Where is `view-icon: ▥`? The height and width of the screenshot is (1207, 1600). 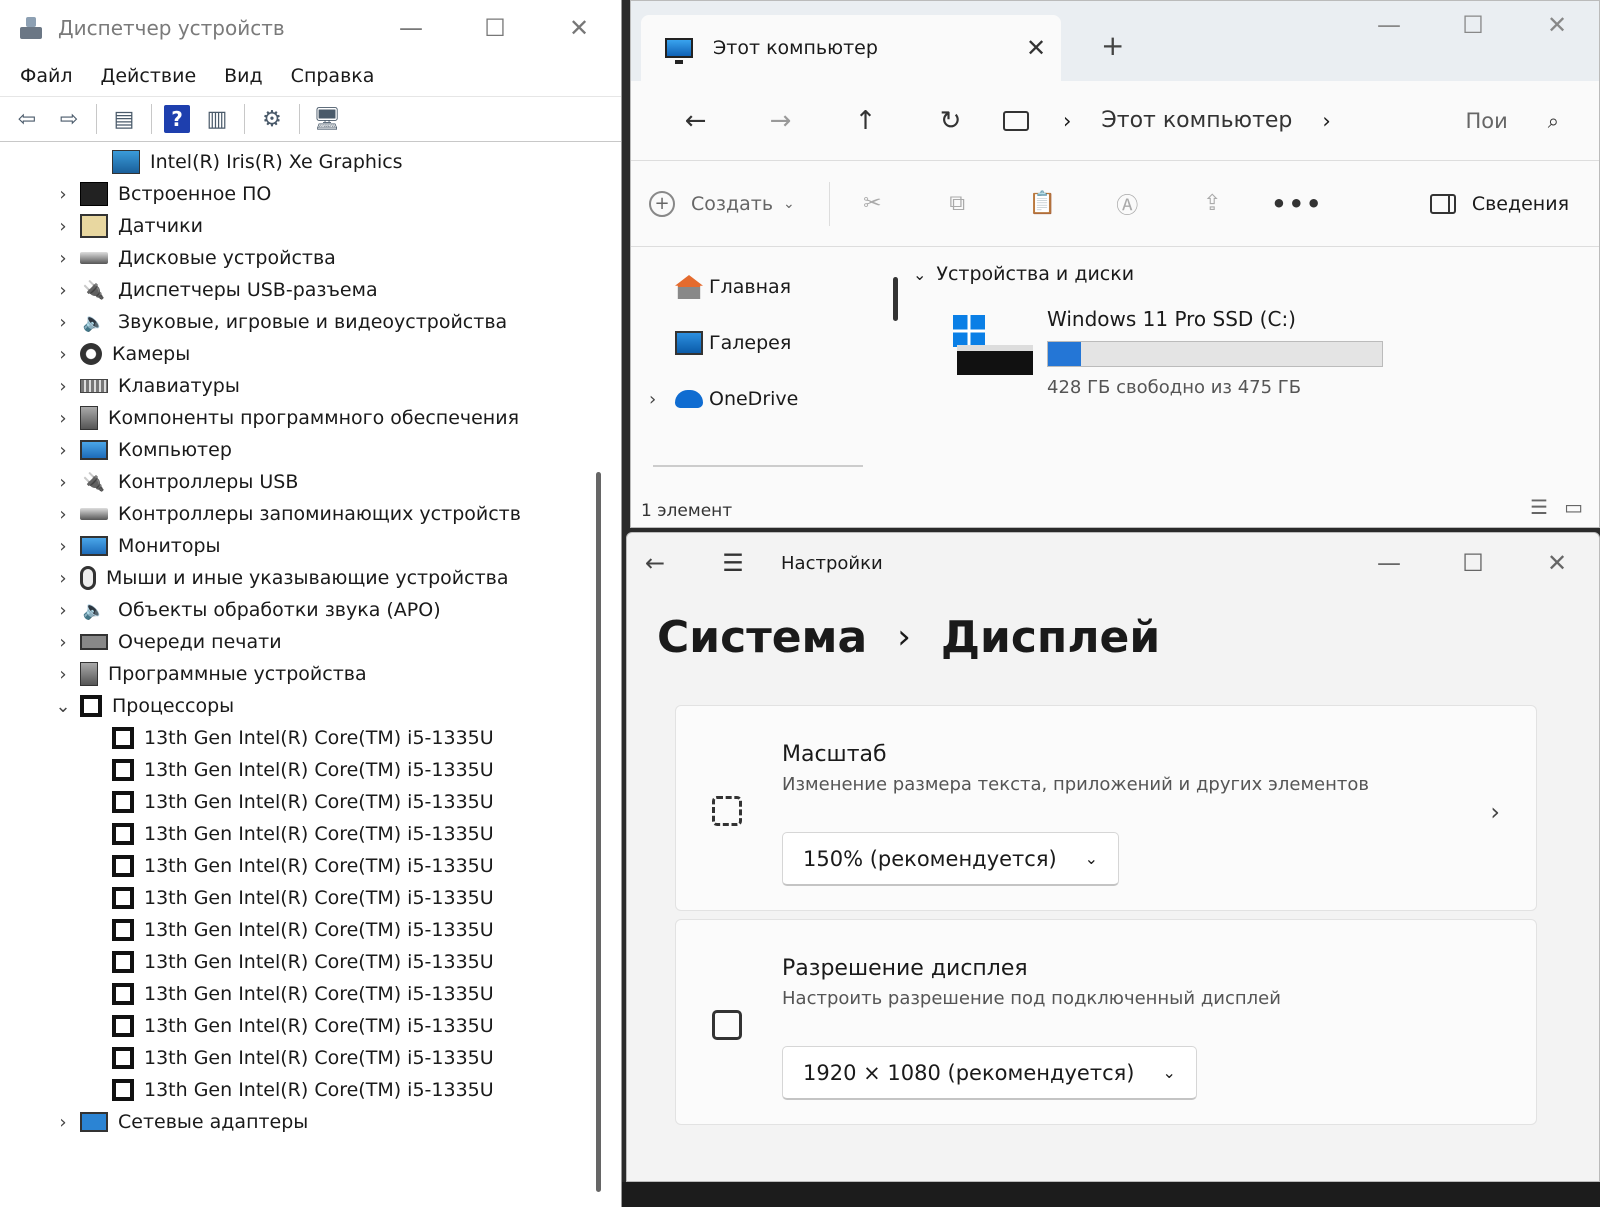
view-icon: ▥ is located at coordinates (217, 119).